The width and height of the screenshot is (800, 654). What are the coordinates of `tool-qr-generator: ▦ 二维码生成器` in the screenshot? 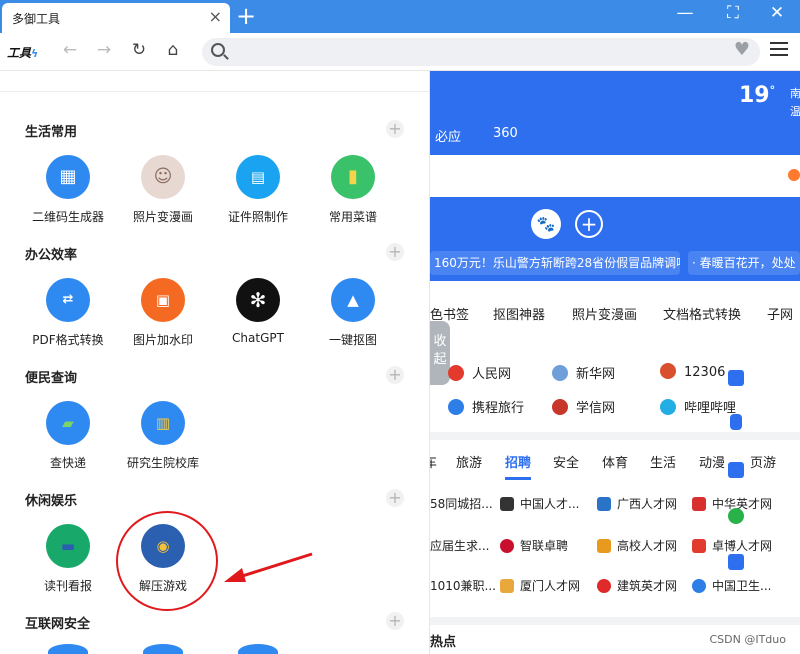 It's located at (68, 190).